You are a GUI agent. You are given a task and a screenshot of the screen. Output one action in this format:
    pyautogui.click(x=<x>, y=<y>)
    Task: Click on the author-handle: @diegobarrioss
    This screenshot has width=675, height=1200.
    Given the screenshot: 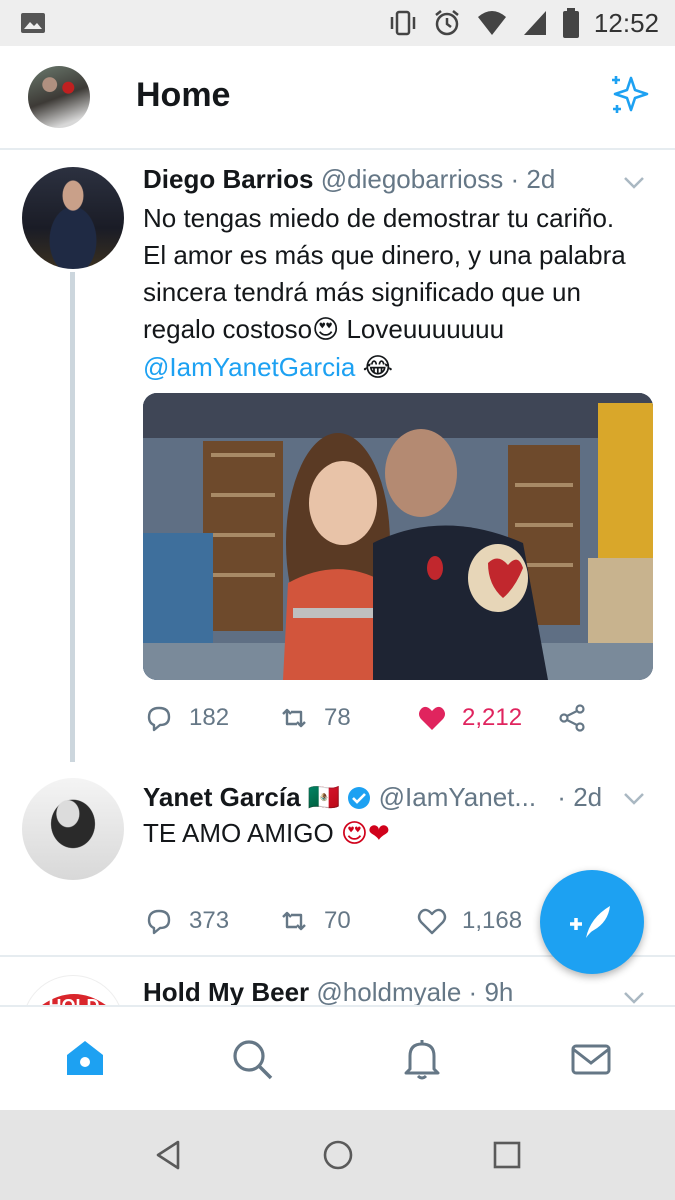 What is the action you would take?
    pyautogui.click(x=412, y=179)
    